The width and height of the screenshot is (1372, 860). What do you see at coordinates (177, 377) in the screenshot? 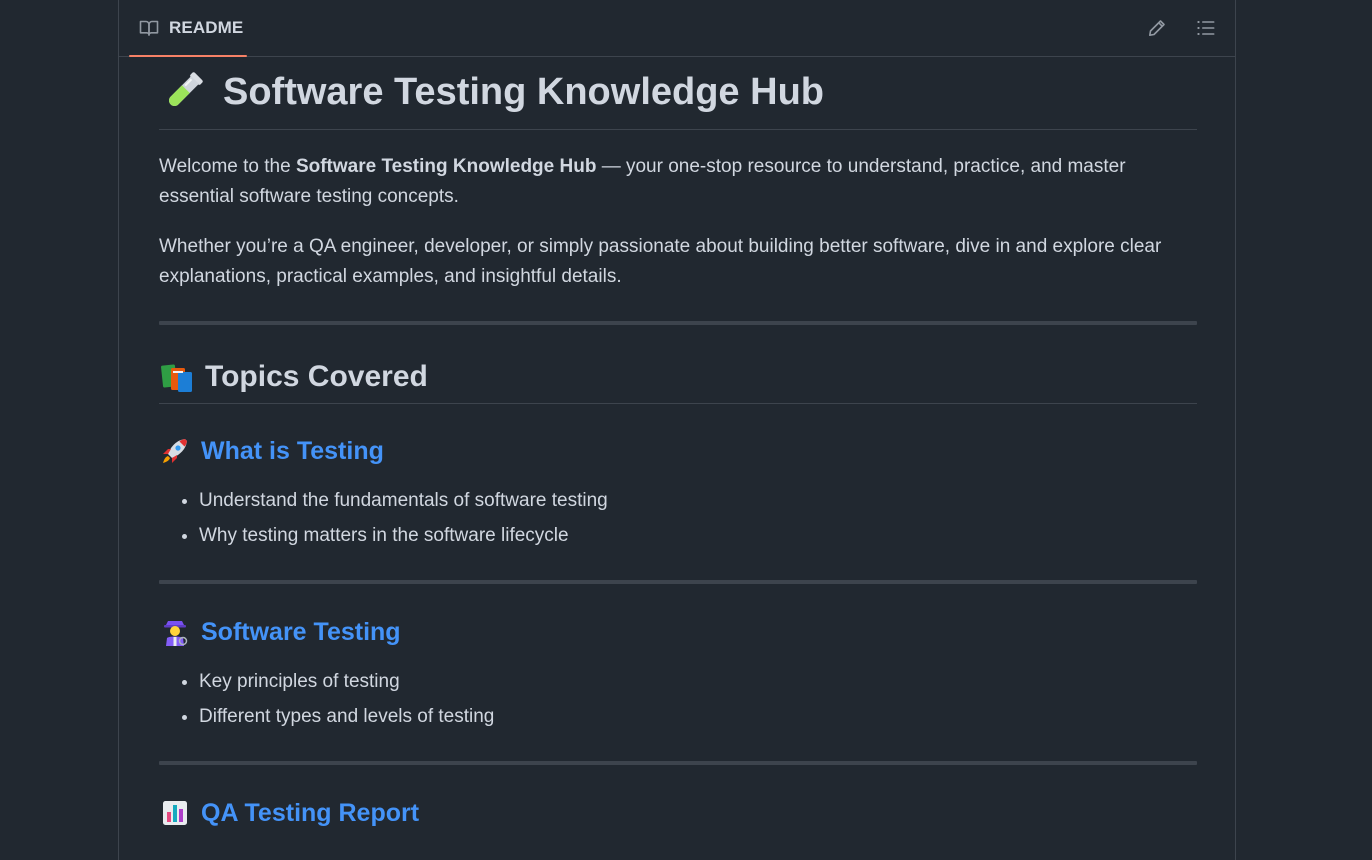
I see `books-icon` at bounding box center [177, 377].